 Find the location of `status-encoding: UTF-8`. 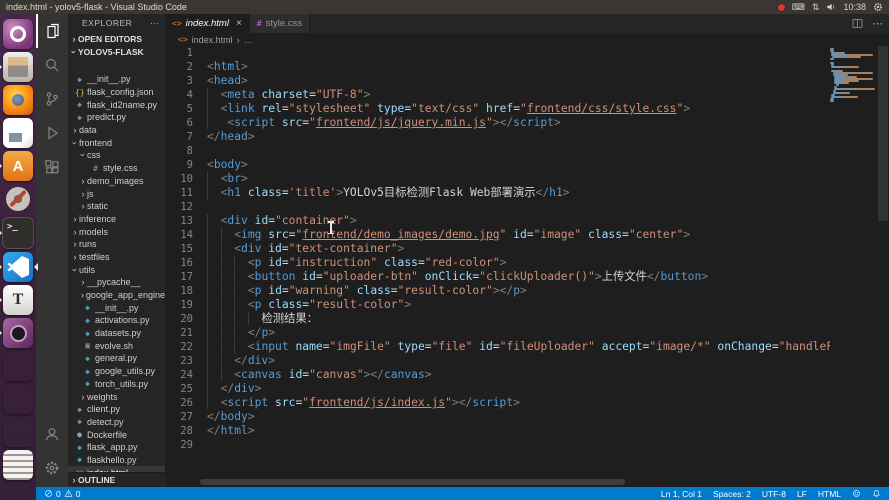

status-encoding: UTF-8 is located at coordinates (774, 494).